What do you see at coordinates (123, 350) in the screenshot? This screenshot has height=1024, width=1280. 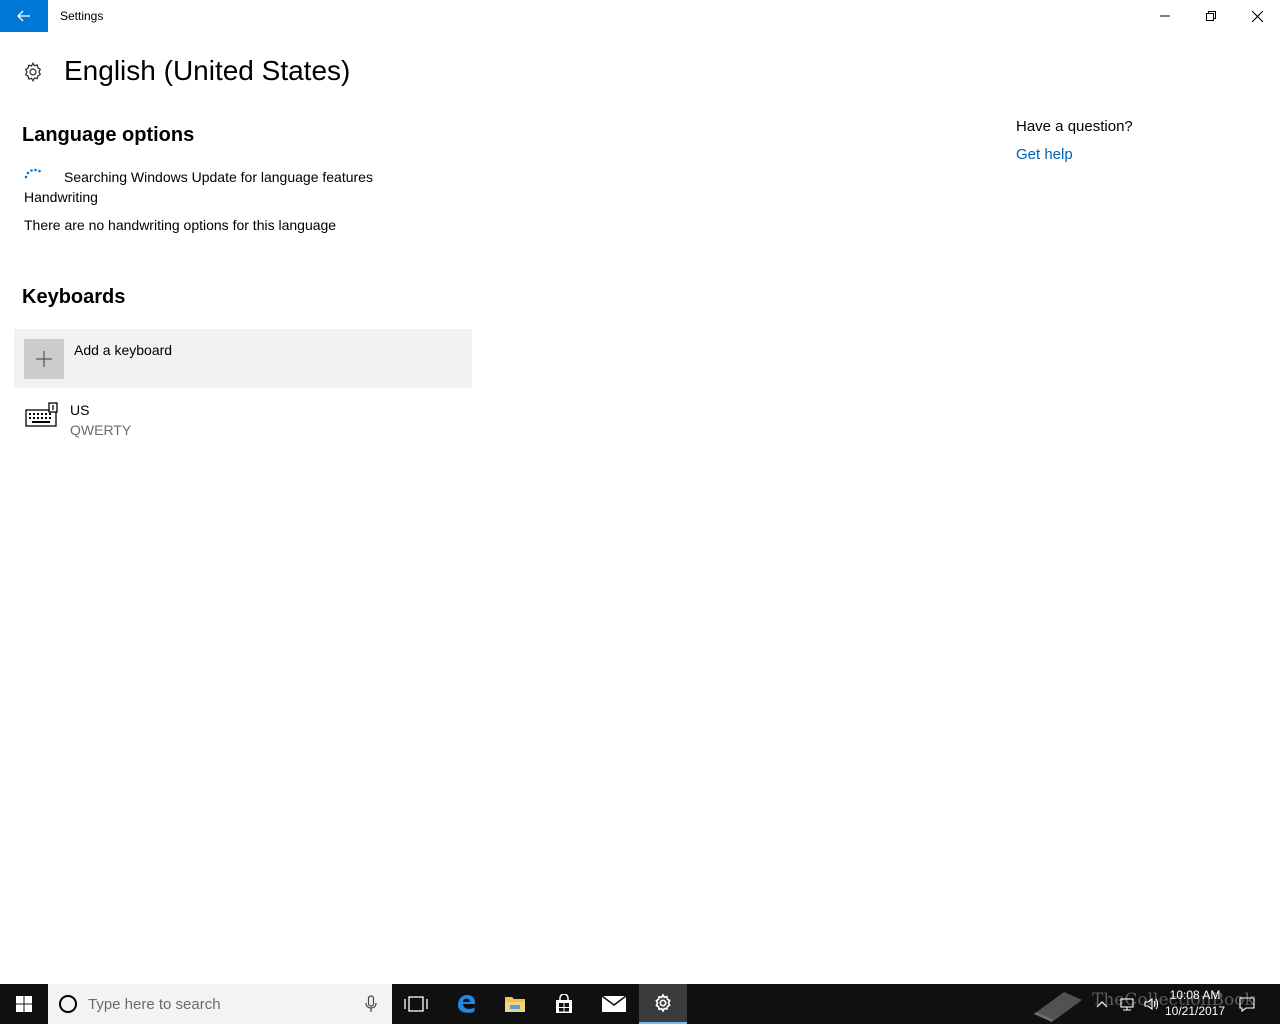 I see `add-keyboard-label: Add a keyboard` at bounding box center [123, 350].